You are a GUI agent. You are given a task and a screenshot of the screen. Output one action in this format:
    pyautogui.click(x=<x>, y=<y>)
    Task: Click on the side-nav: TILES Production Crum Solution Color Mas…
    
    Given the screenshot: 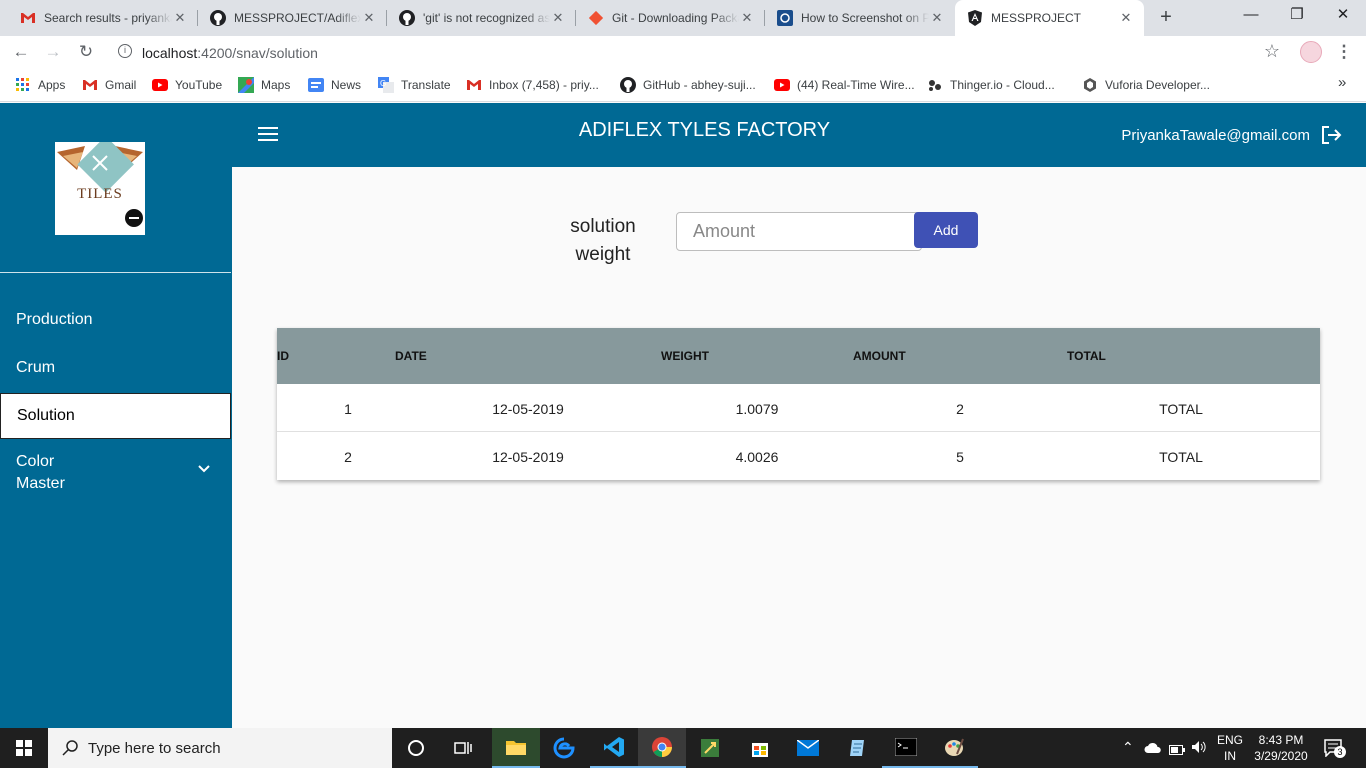 What is the action you would take?
    pyautogui.click(x=116, y=415)
    